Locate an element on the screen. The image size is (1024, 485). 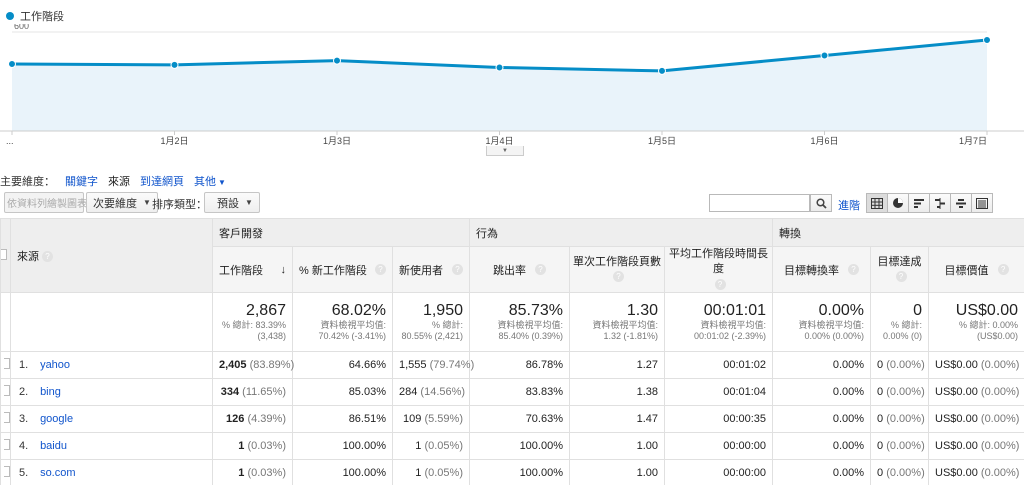
secondary-dimension-button: 次要維度 ▼ is located at coordinates (122, 202).